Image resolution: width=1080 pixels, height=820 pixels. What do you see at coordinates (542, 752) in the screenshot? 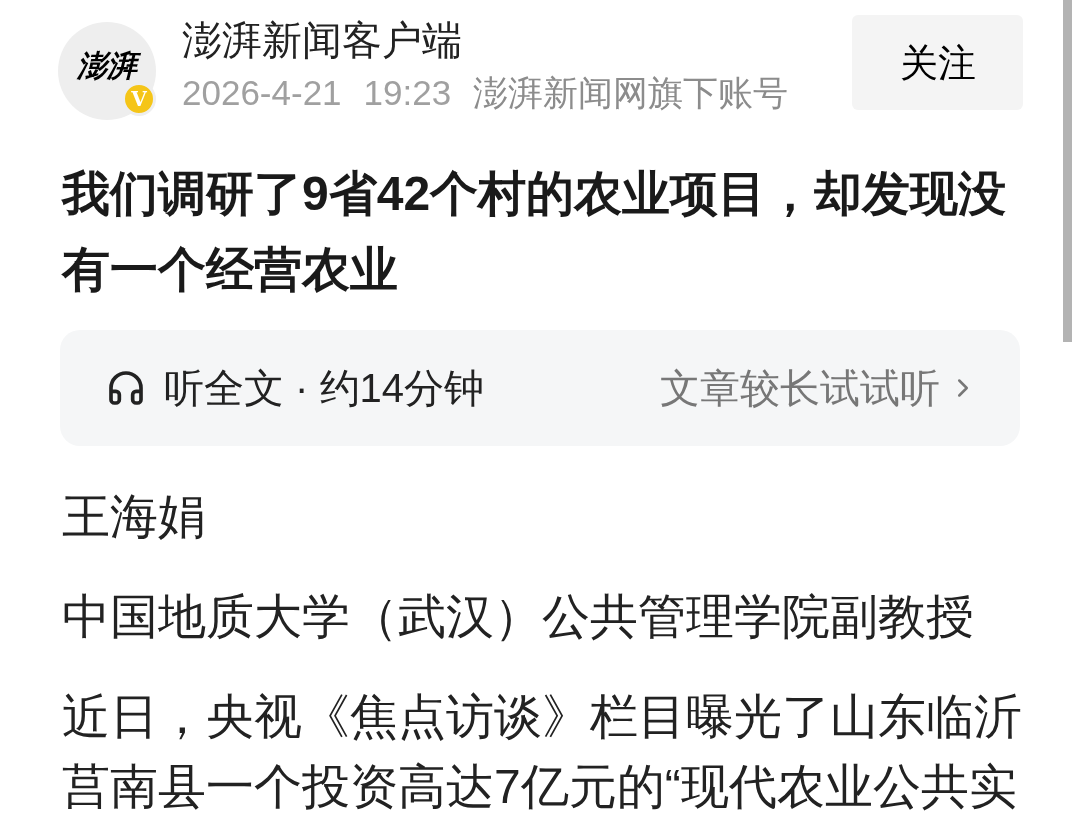
I see `article-paragraph: 近日，央视《焦点访谈》栏目曝光了山东临沂莒南县一个投资高达7亿元的“现代农业公共实` at bounding box center [542, 752].